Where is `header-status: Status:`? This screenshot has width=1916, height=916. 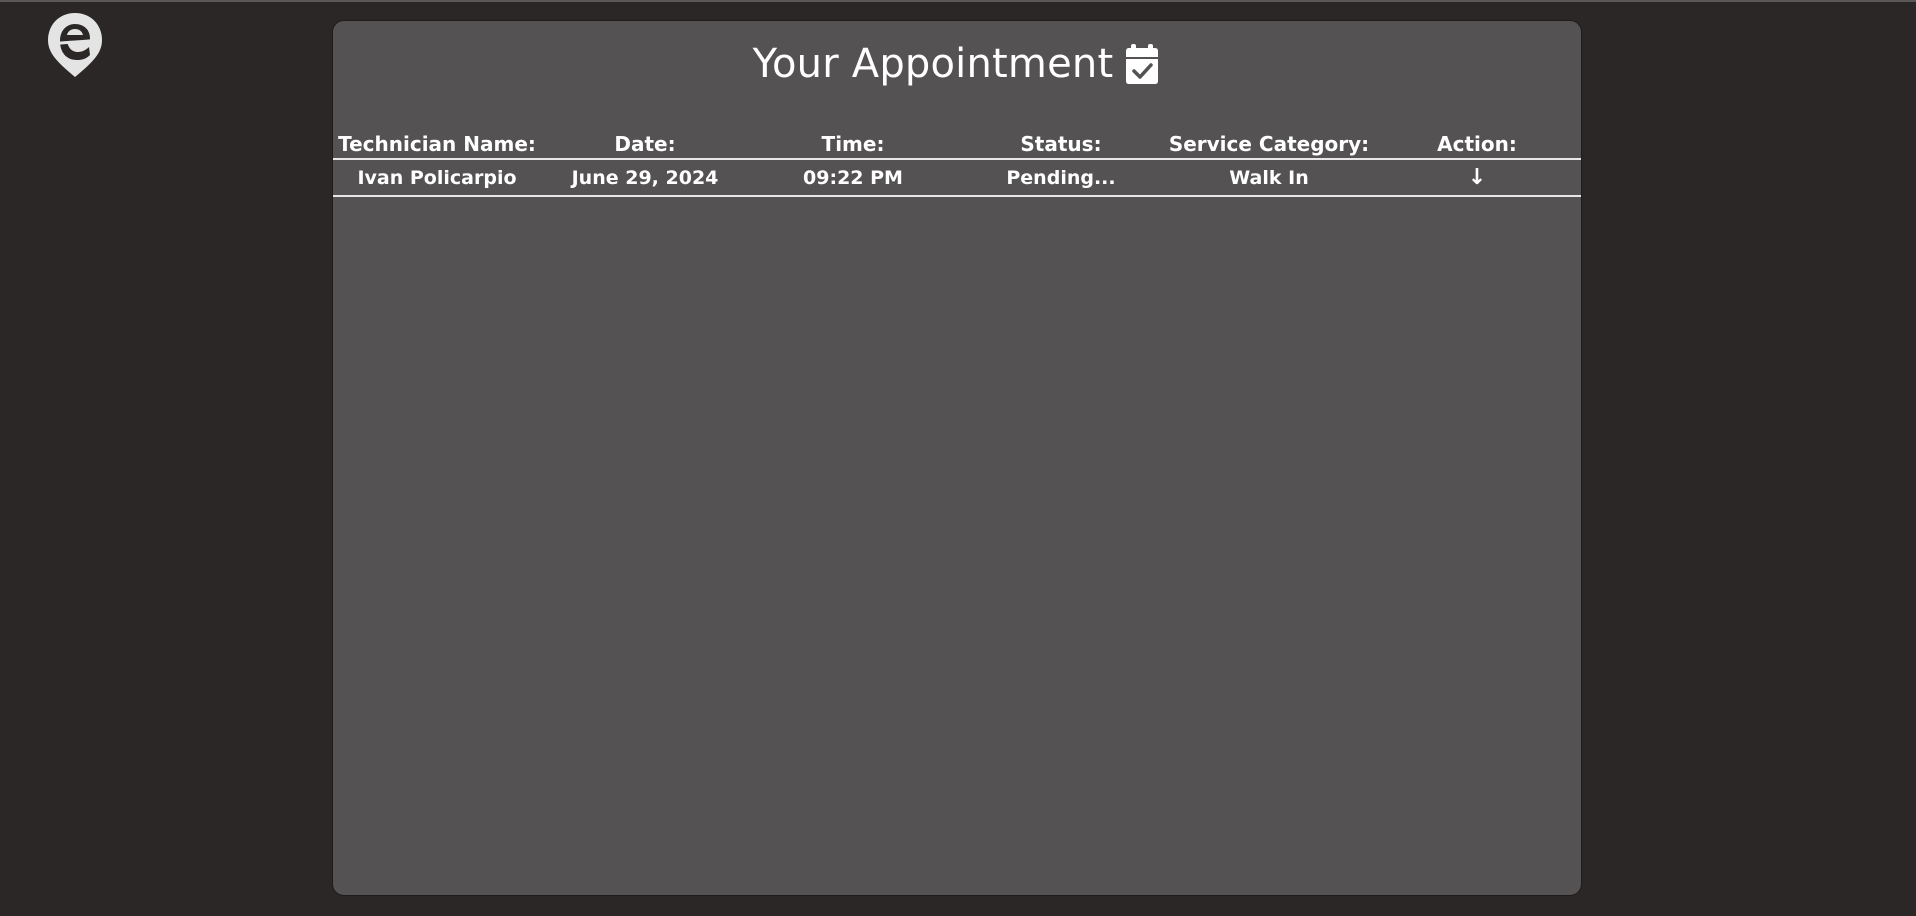 header-status: Status: is located at coordinates (1061, 143).